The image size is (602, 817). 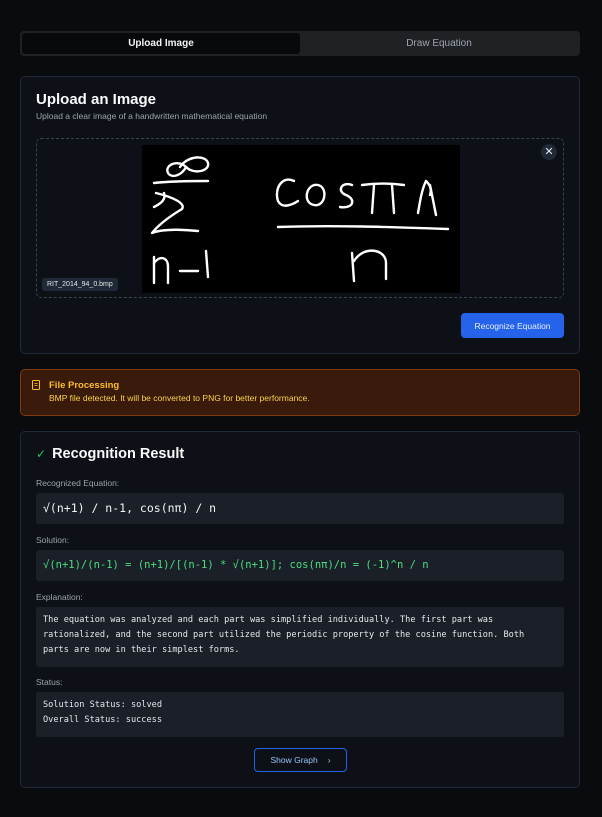 I want to click on check-icon: ✓, so click(x=41, y=454).